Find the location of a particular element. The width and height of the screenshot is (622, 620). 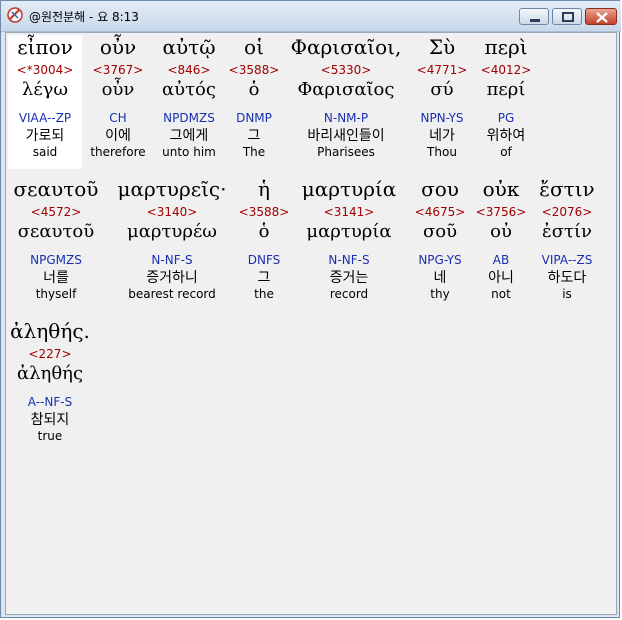

korean-gloss: 참되지 is located at coordinates (50, 420).